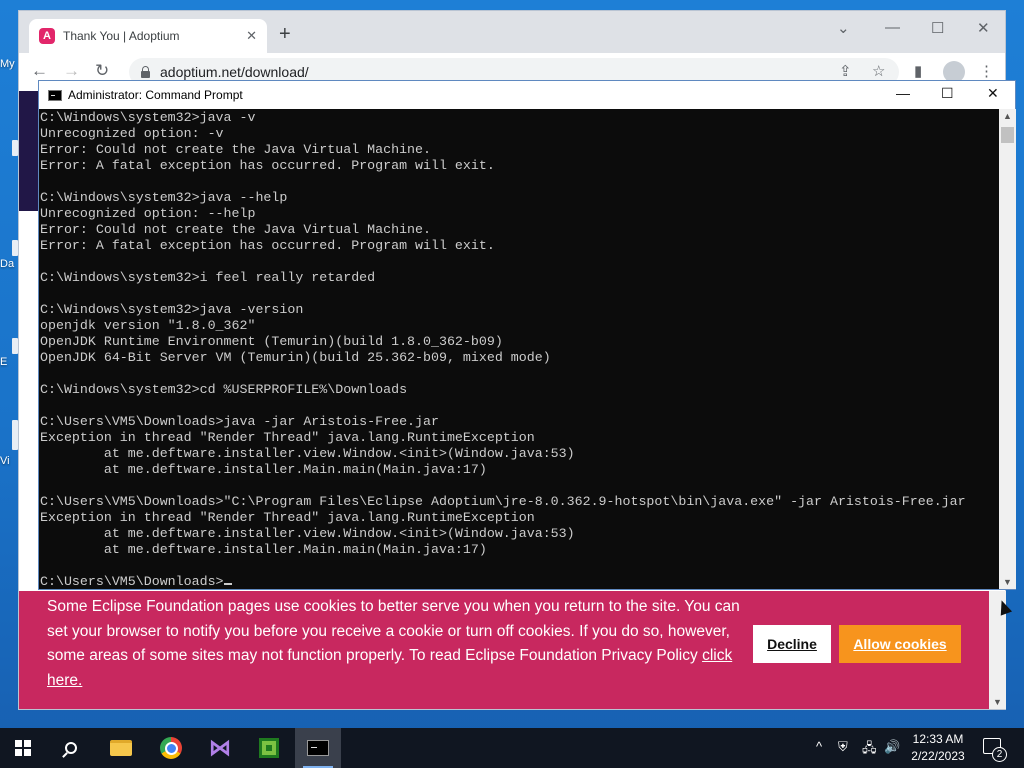 The height and width of the screenshot is (768, 1024). What do you see at coordinates (9, 64) in the screenshot?
I see `desktop-icon-label-this-pc: My` at bounding box center [9, 64].